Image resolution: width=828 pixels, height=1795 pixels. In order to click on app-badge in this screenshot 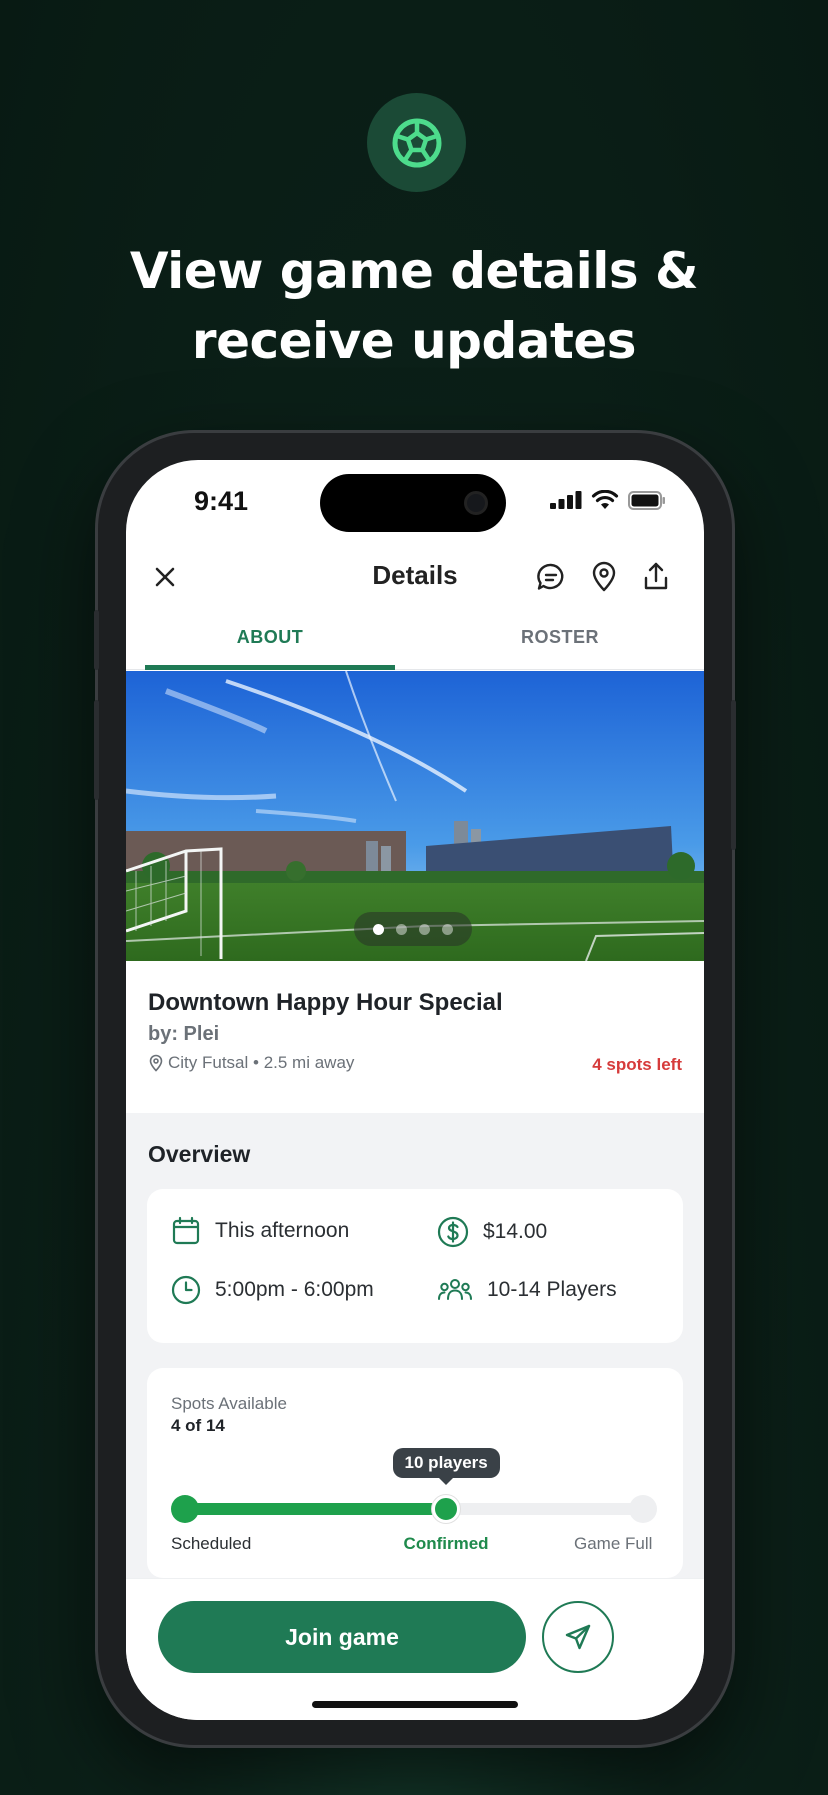, I will do `click(416, 142)`.